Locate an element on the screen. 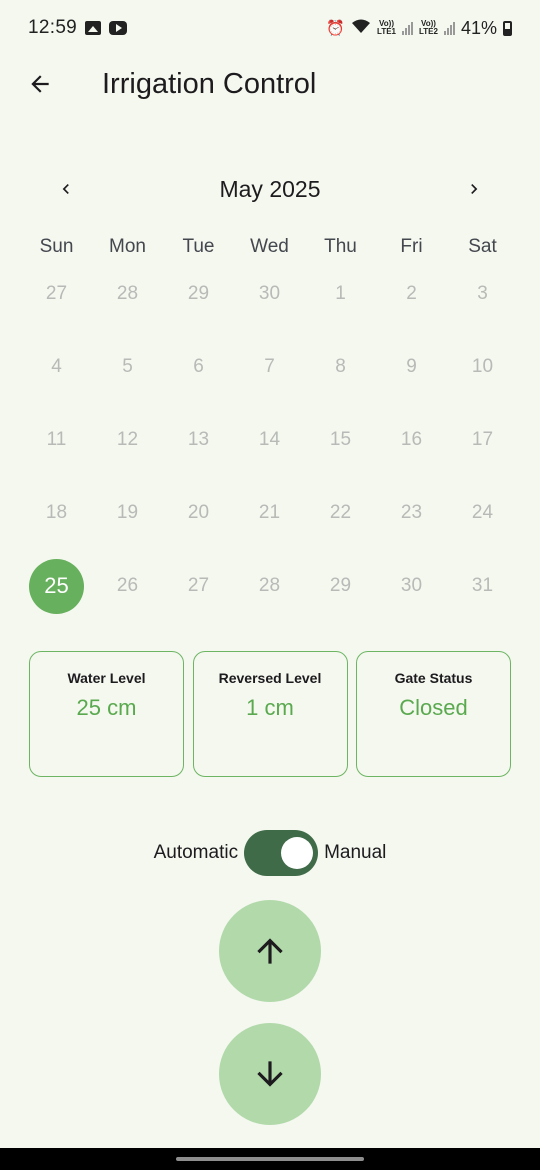  day-number: 19 is located at coordinates (127, 513).